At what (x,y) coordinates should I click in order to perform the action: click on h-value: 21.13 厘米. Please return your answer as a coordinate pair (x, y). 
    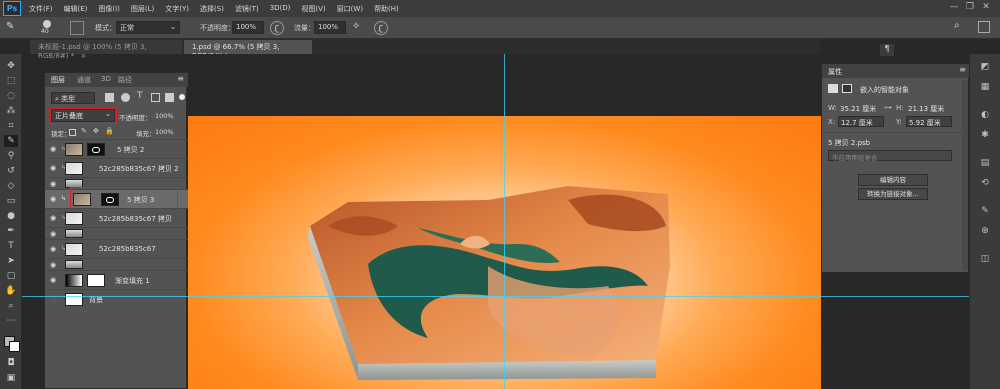
    Looking at the image, I should click on (926, 109).